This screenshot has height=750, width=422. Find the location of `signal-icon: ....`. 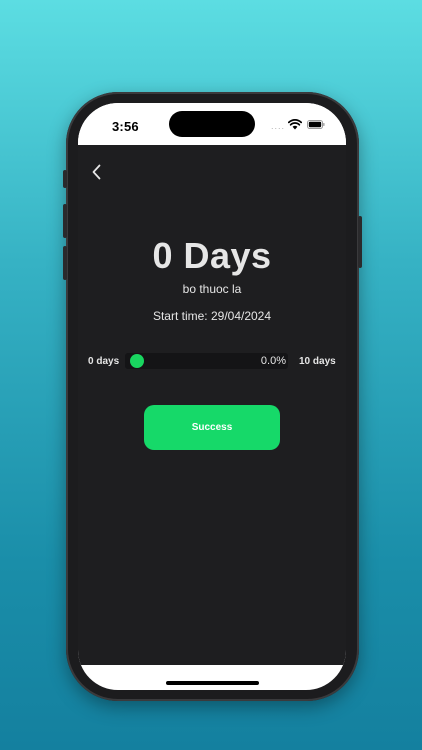

signal-icon: .... is located at coordinates (278, 126).